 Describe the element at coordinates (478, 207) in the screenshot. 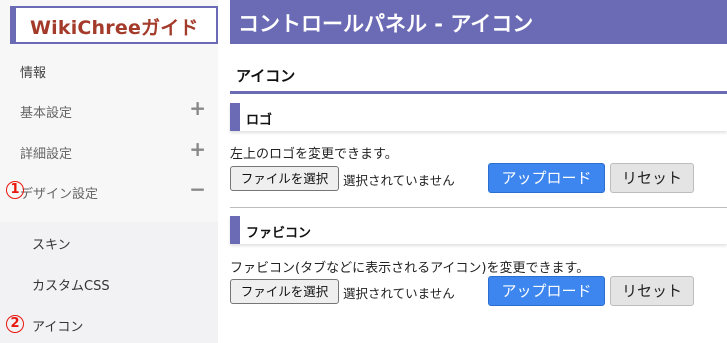

I see `section-divider` at that location.